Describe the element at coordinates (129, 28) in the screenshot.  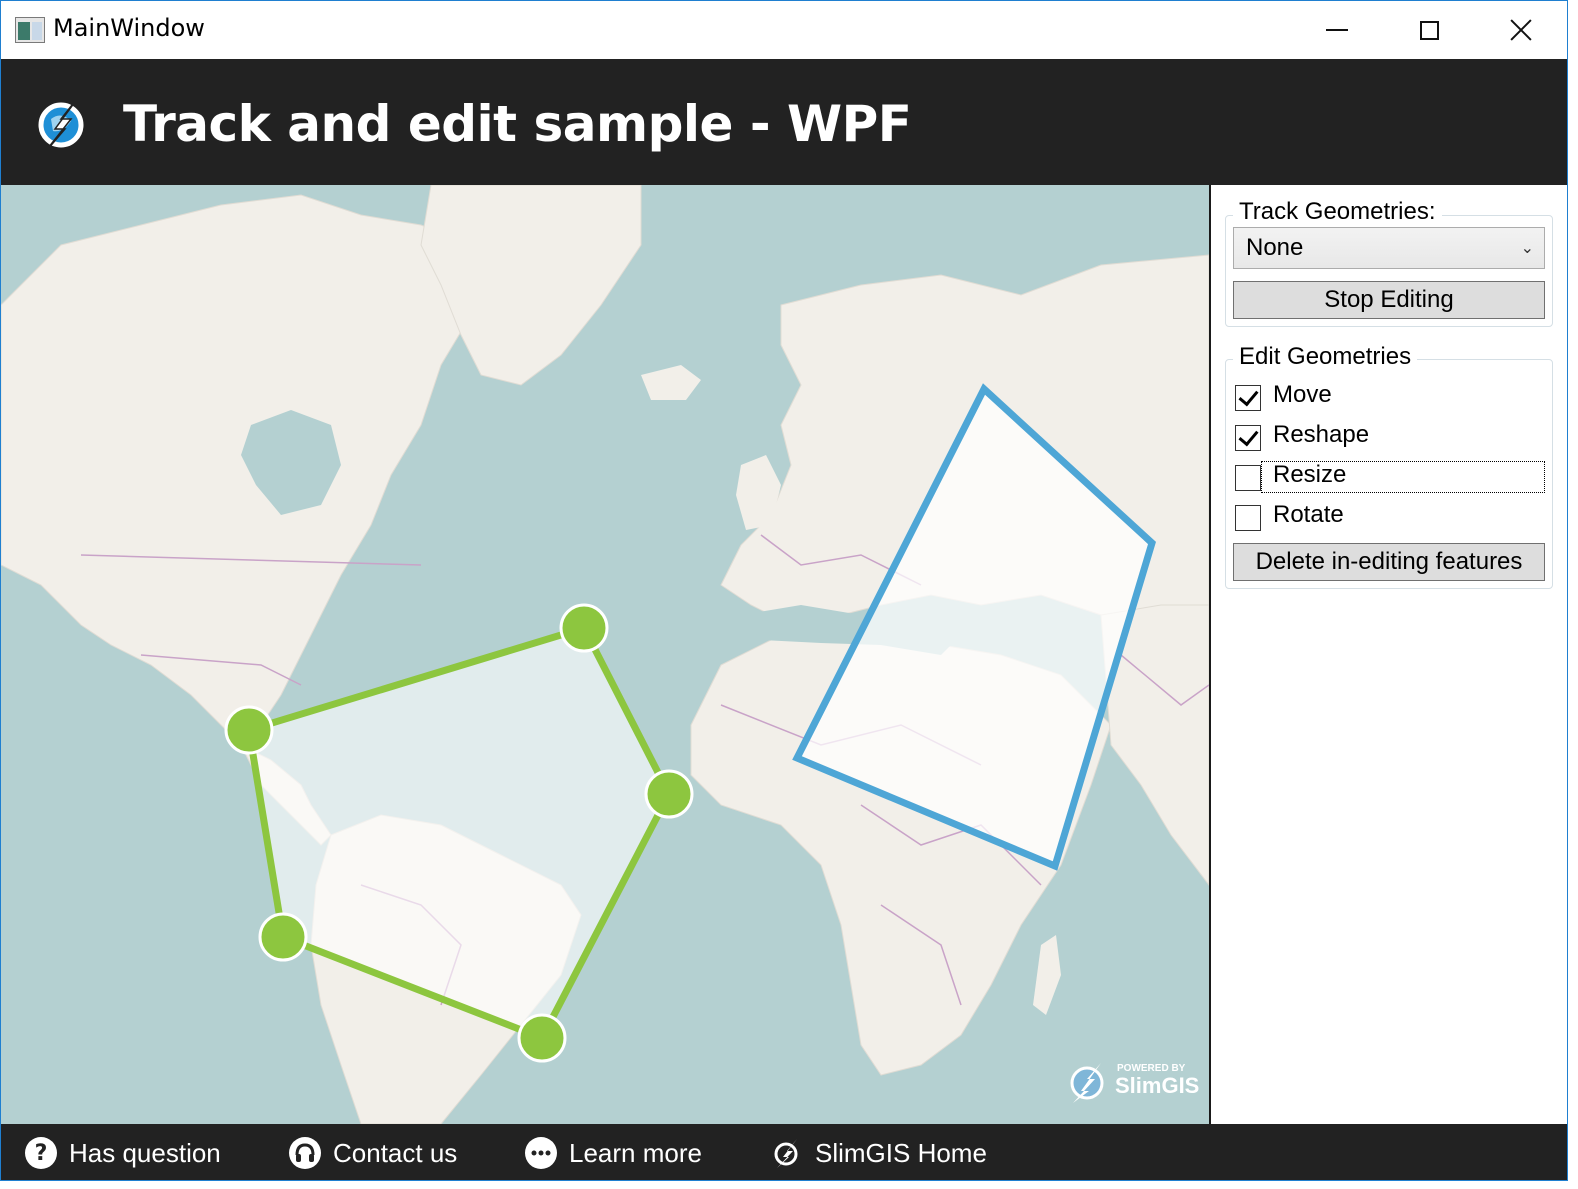
I see `window-title: MainWindow` at that location.